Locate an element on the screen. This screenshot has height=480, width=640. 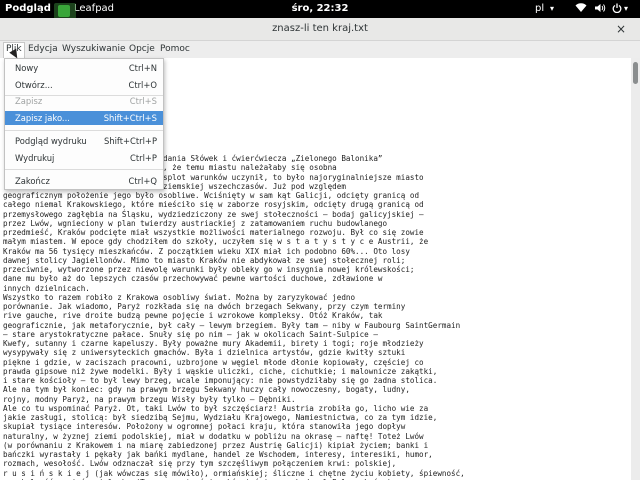
menu-item-label: Nowy is located at coordinates (27, 68).